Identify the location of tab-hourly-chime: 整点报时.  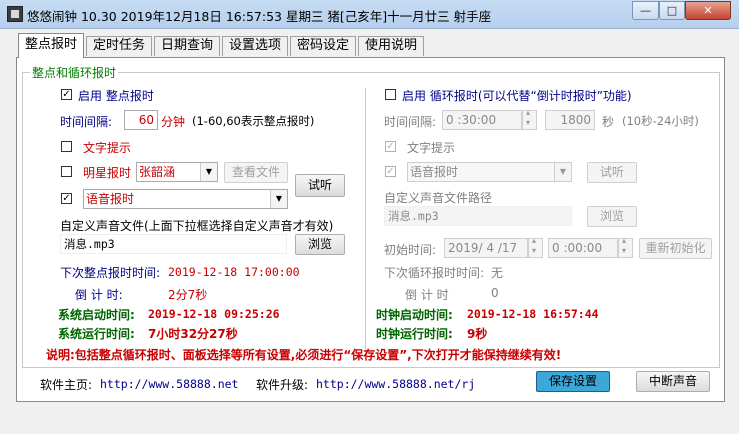
(51, 45).